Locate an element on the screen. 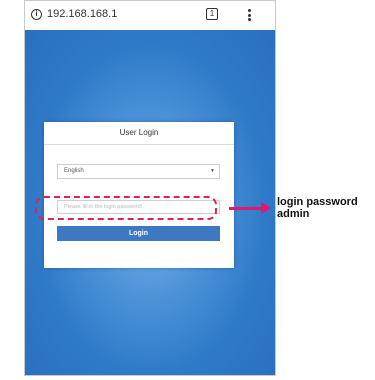 The height and width of the screenshot is (380, 375). kebab-menu-icon is located at coordinates (250, 15).